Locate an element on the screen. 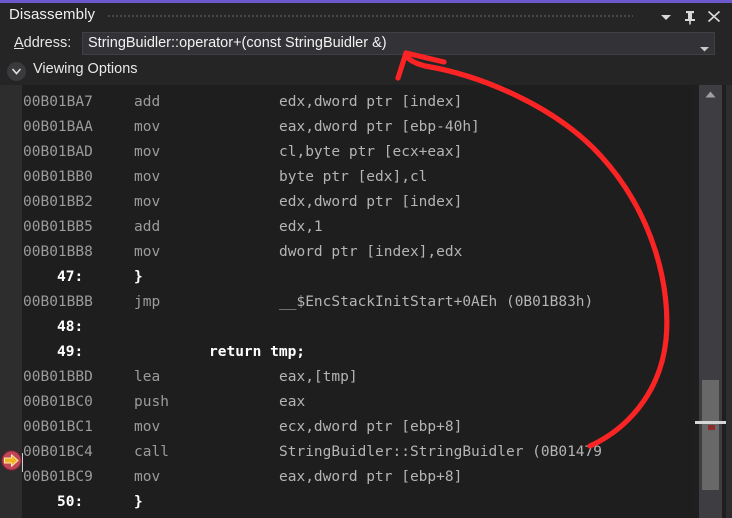 This screenshot has height=518, width=732. instruction-line: 00B01BC9 mov eax,dword ptr [ebp+8] is located at coordinates (358, 477).